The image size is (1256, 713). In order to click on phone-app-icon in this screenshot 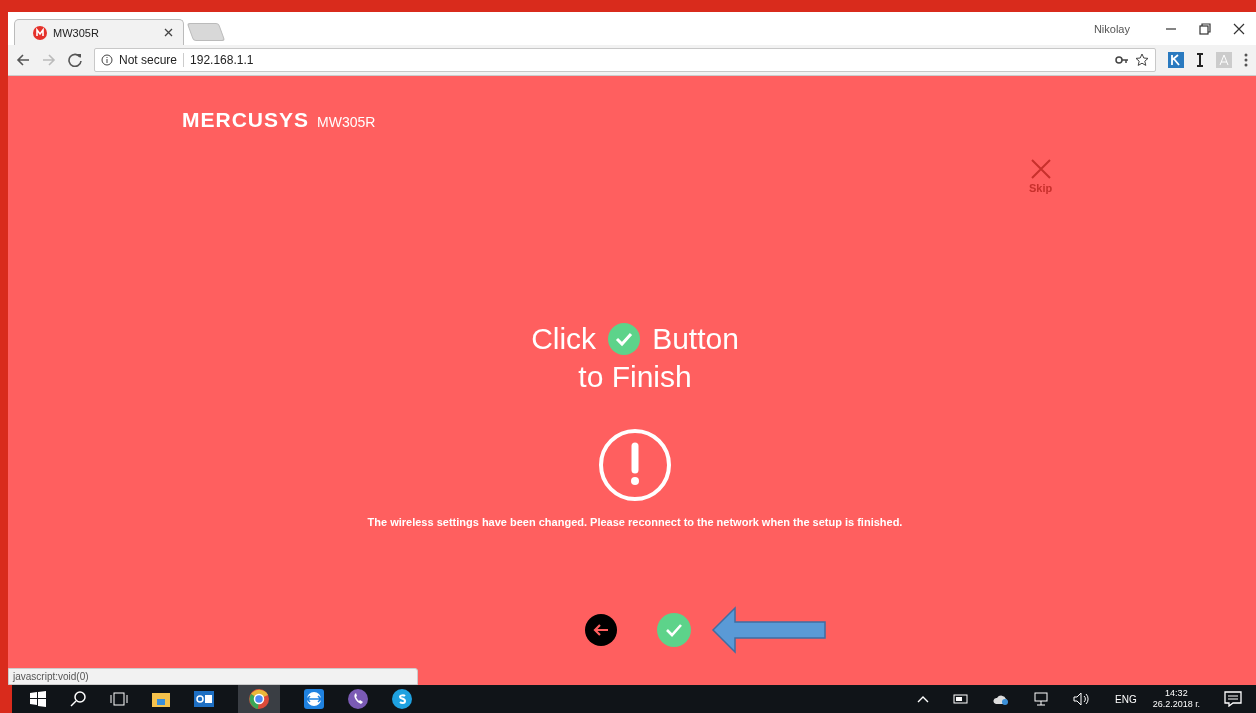, I will do `click(358, 699)`.